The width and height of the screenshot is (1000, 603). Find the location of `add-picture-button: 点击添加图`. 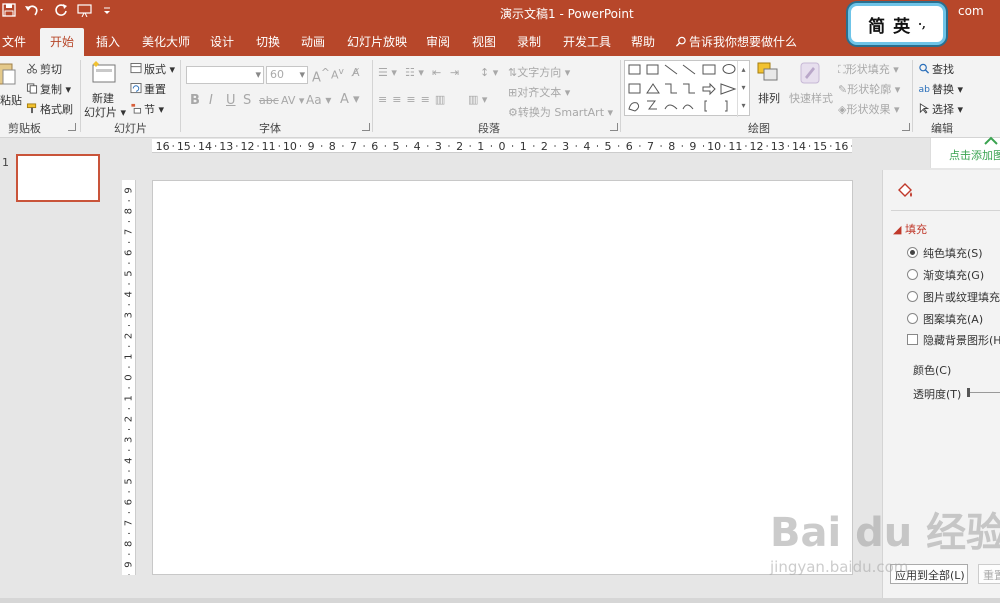

add-picture-button: 点击添加图 is located at coordinates (965, 152).